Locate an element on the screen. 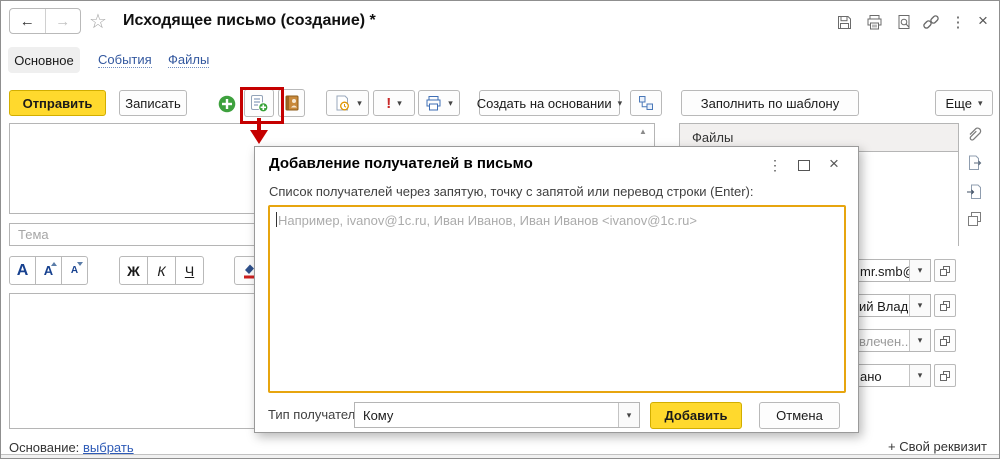 This screenshot has width=1000, height=459. importance-icon: ! is located at coordinates (389, 103).